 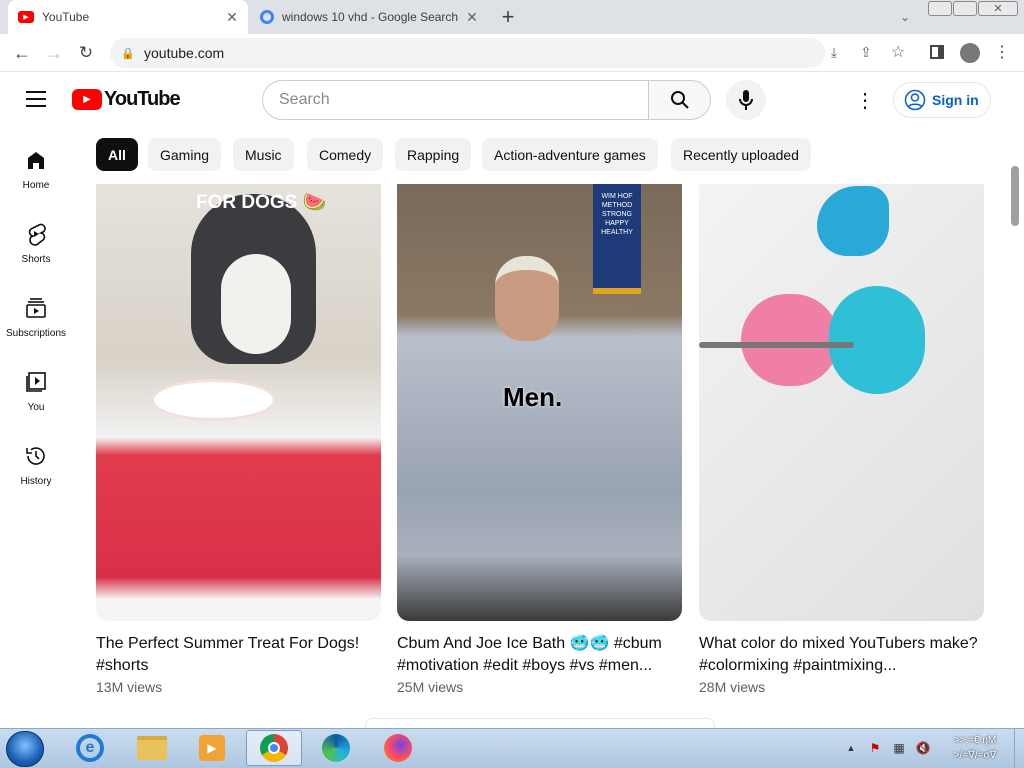 What do you see at coordinates (998, 8) in the screenshot?
I see `close-window-button: ✕` at bounding box center [998, 8].